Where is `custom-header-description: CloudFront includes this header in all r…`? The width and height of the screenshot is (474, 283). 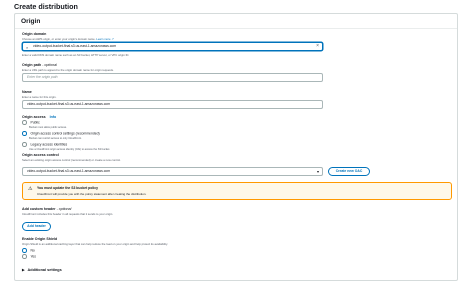 custom-header-description: CloudFront includes this header in all r… is located at coordinates (68, 214).